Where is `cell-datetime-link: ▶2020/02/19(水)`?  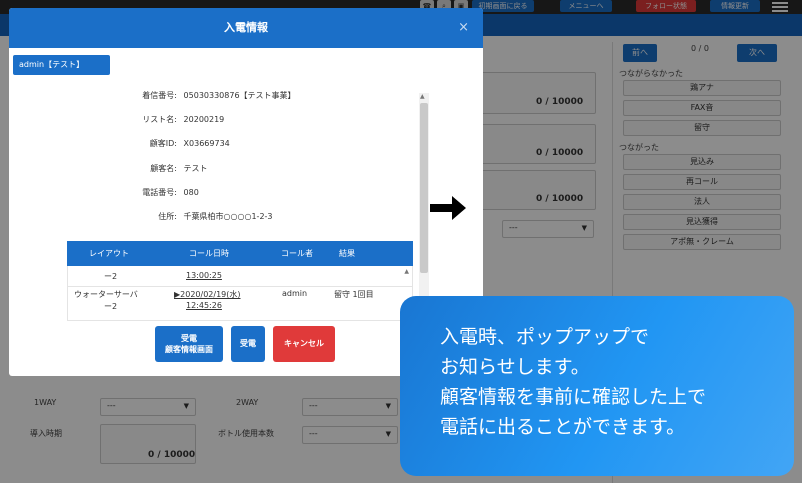
cell-datetime-link: ▶2020/02/19(水) is located at coordinates (207, 294).